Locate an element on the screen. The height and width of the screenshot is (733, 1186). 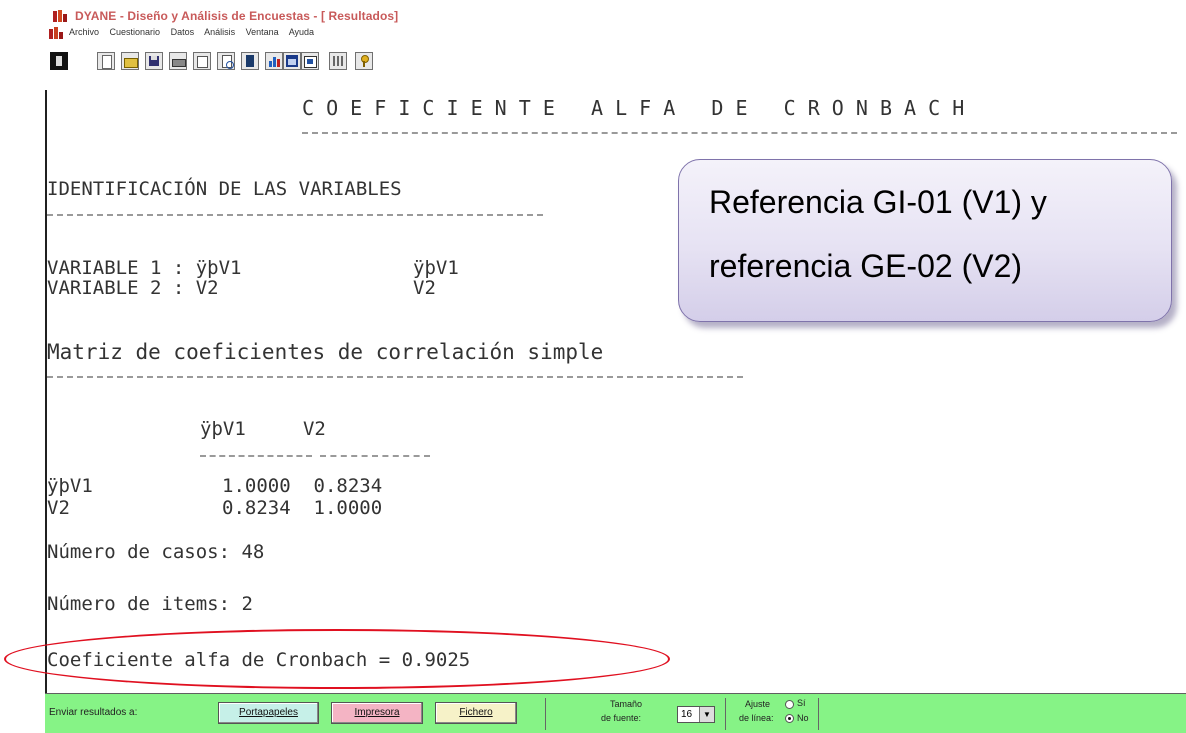
book-icon is located at coordinates (250, 61).